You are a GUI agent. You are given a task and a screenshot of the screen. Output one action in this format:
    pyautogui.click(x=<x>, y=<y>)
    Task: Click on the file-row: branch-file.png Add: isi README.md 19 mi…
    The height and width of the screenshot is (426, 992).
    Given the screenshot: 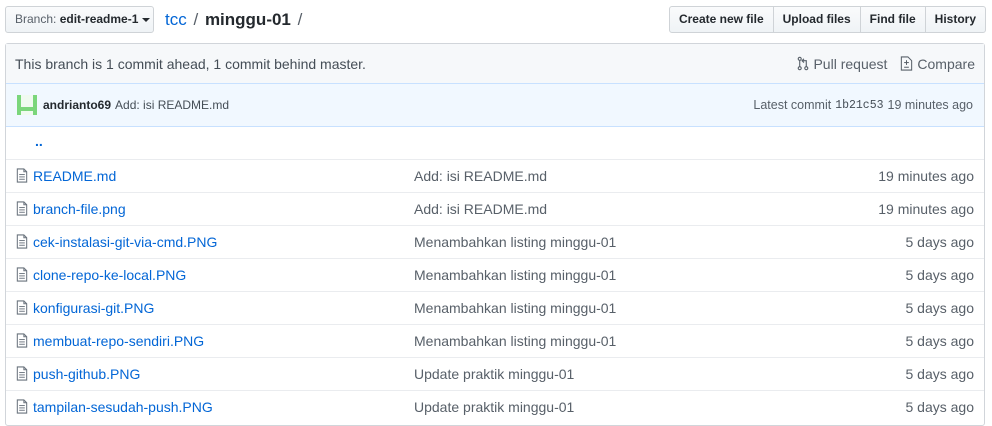 What is the action you would take?
    pyautogui.click(x=495, y=209)
    